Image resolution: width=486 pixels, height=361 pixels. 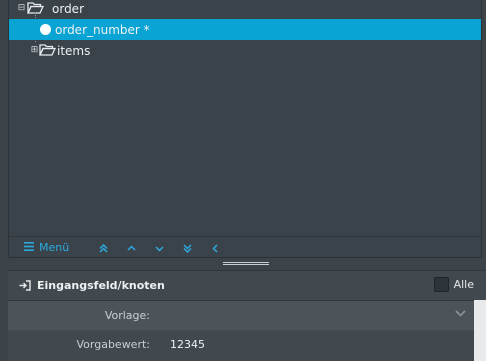 I want to click on menu-icon, so click(x=29, y=247).